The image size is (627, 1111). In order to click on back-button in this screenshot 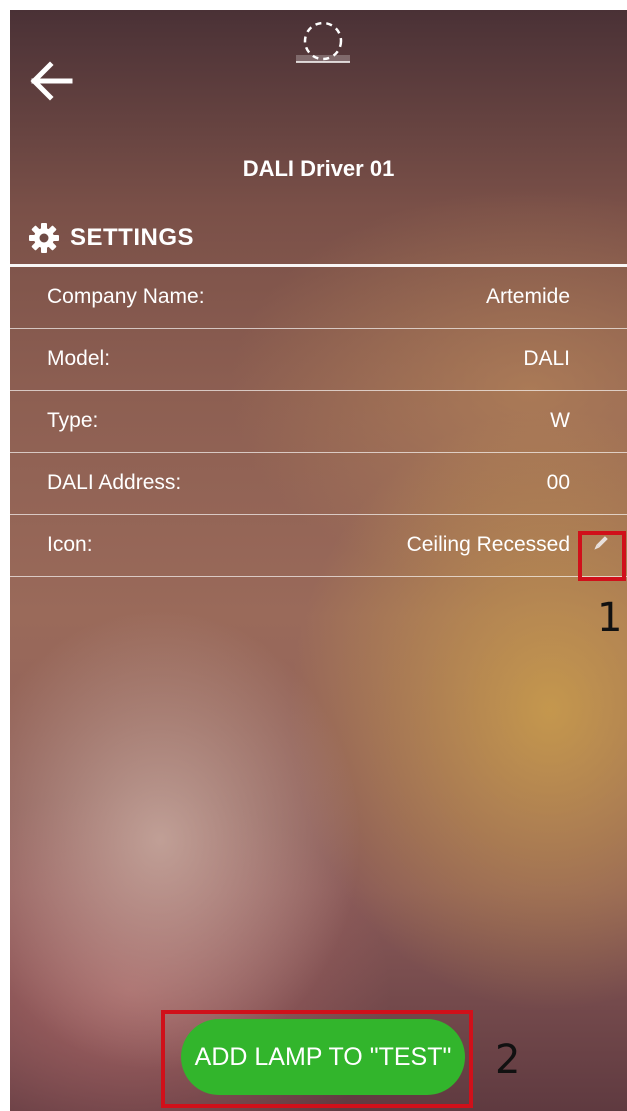, I will do `click(51, 81)`.